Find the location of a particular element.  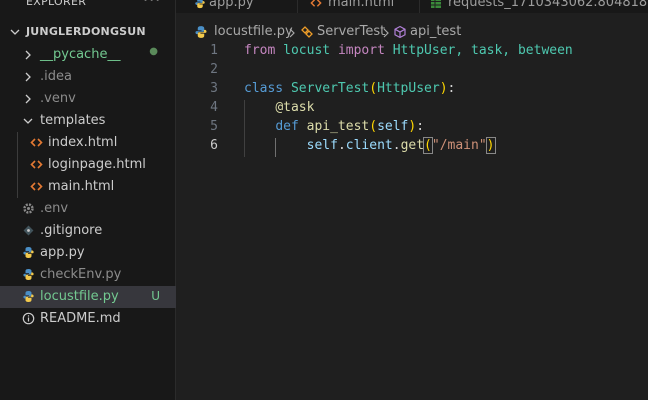

csv-file-icon is located at coordinates (436, 4).